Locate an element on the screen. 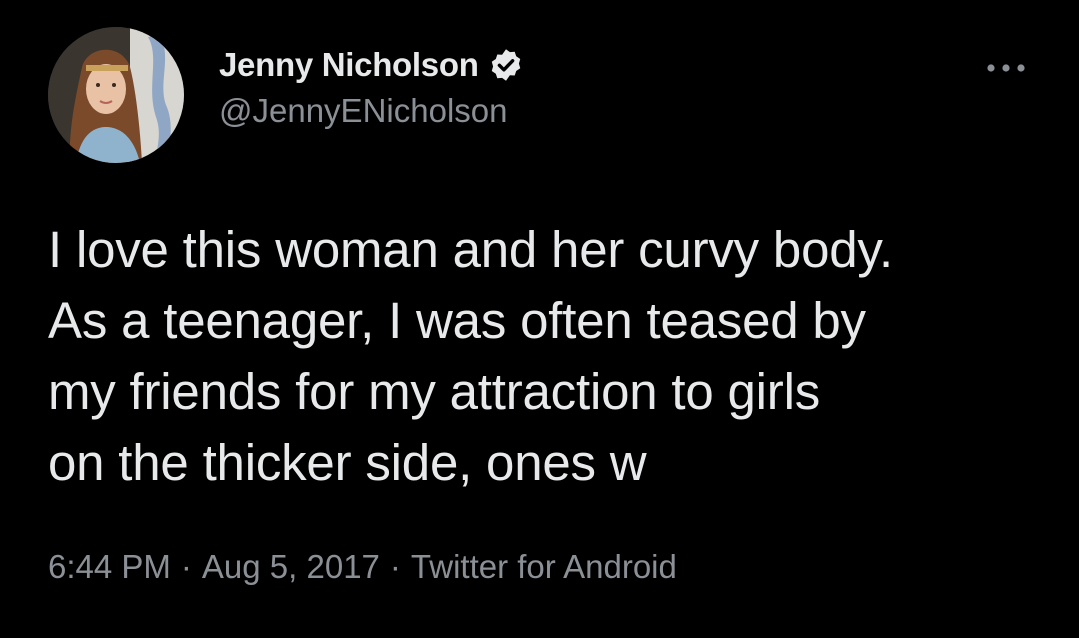  more-horizontal-icon is located at coordinates (1006, 68).